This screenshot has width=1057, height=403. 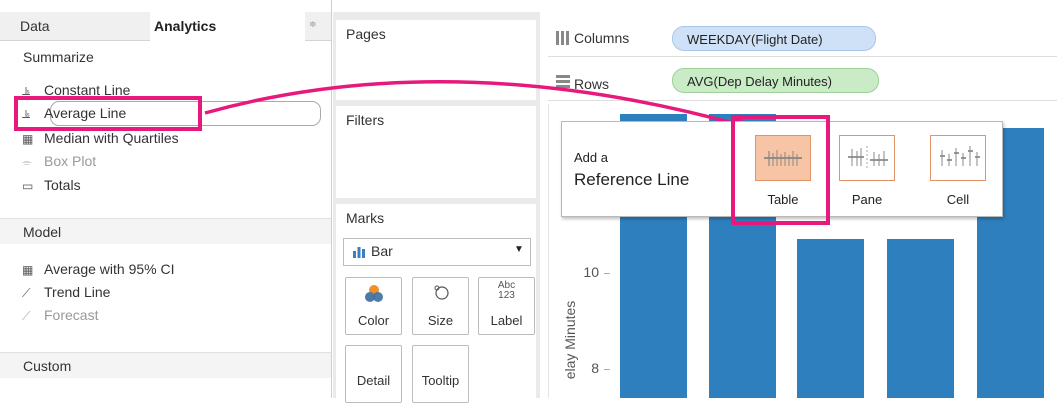 What do you see at coordinates (958, 199) in the screenshot?
I see `cell-scope-label: Cell` at bounding box center [958, 199].